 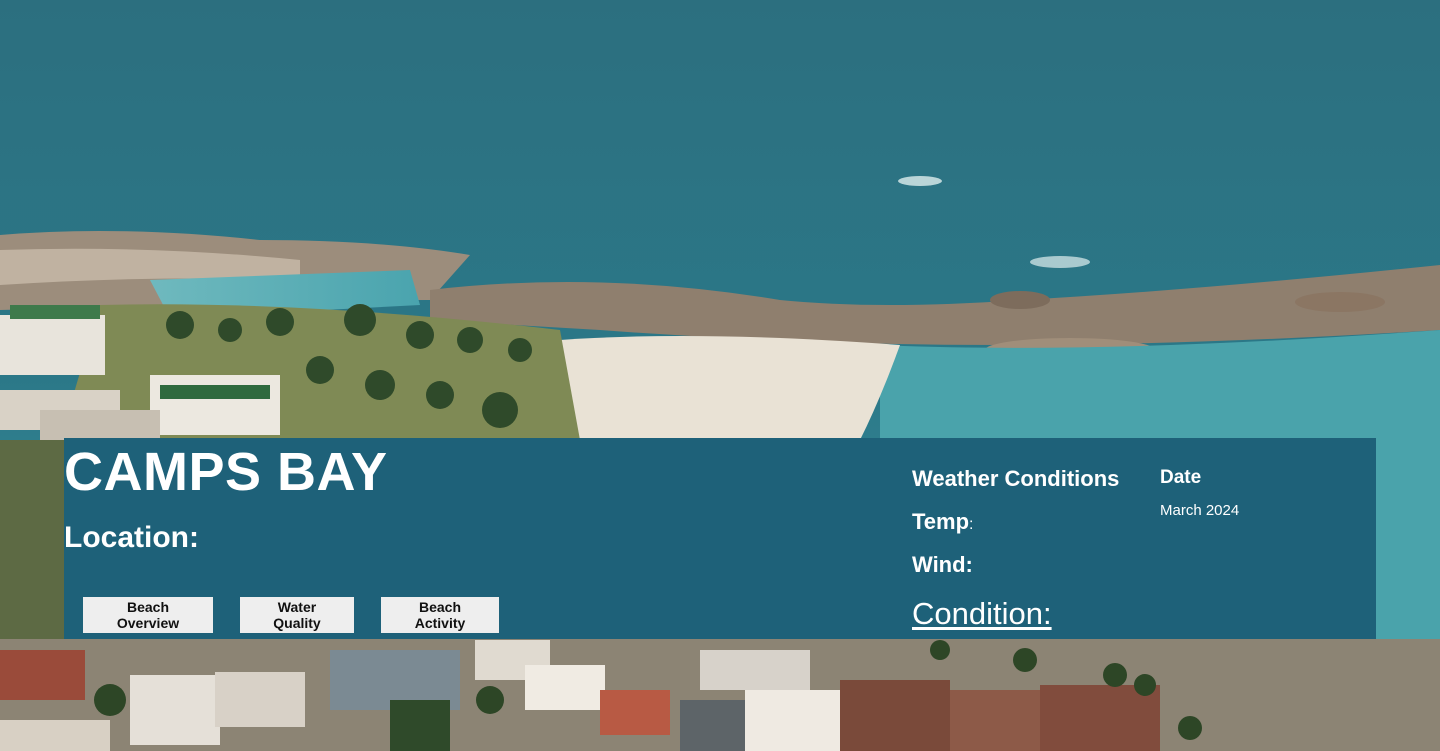 What do you see at coordinates (131, 537) in the screenshot?
I see `location-label: Location:` at bounding box center [131, 537].